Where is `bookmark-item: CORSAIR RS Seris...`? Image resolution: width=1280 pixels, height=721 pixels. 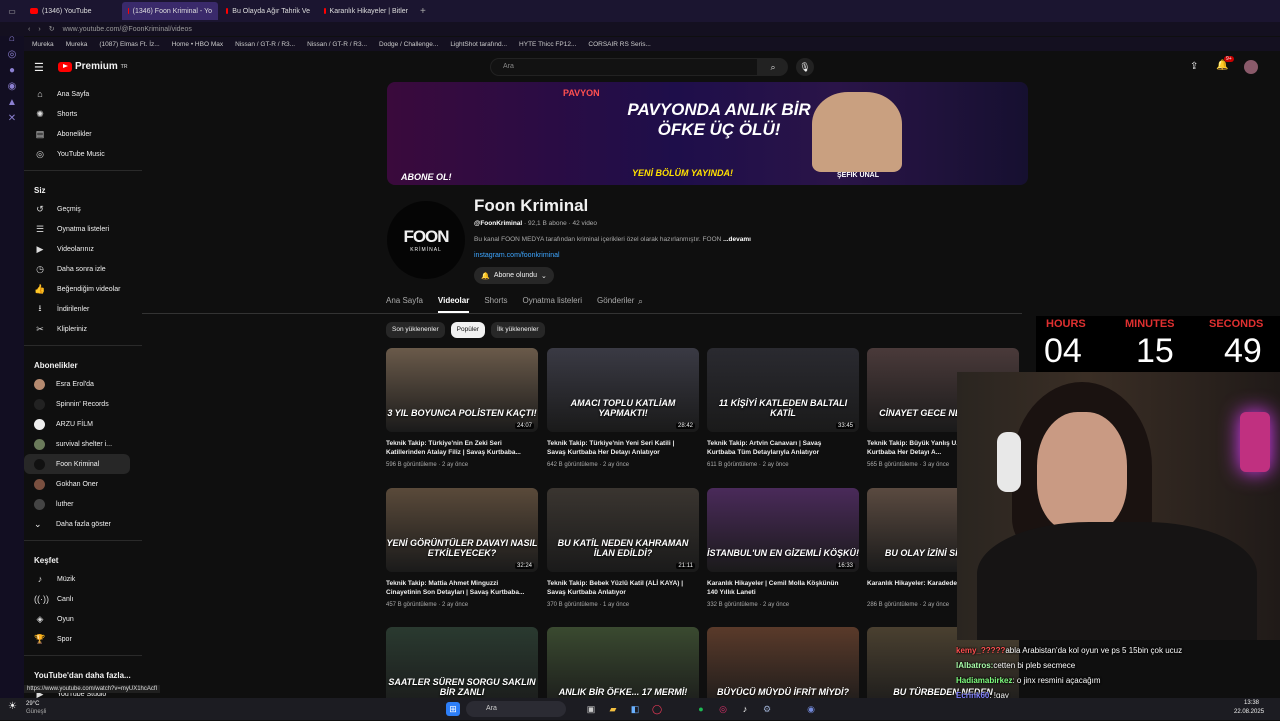 bookmark-item: CORSAIR RS Seris... is located at coordinates (619, 44).